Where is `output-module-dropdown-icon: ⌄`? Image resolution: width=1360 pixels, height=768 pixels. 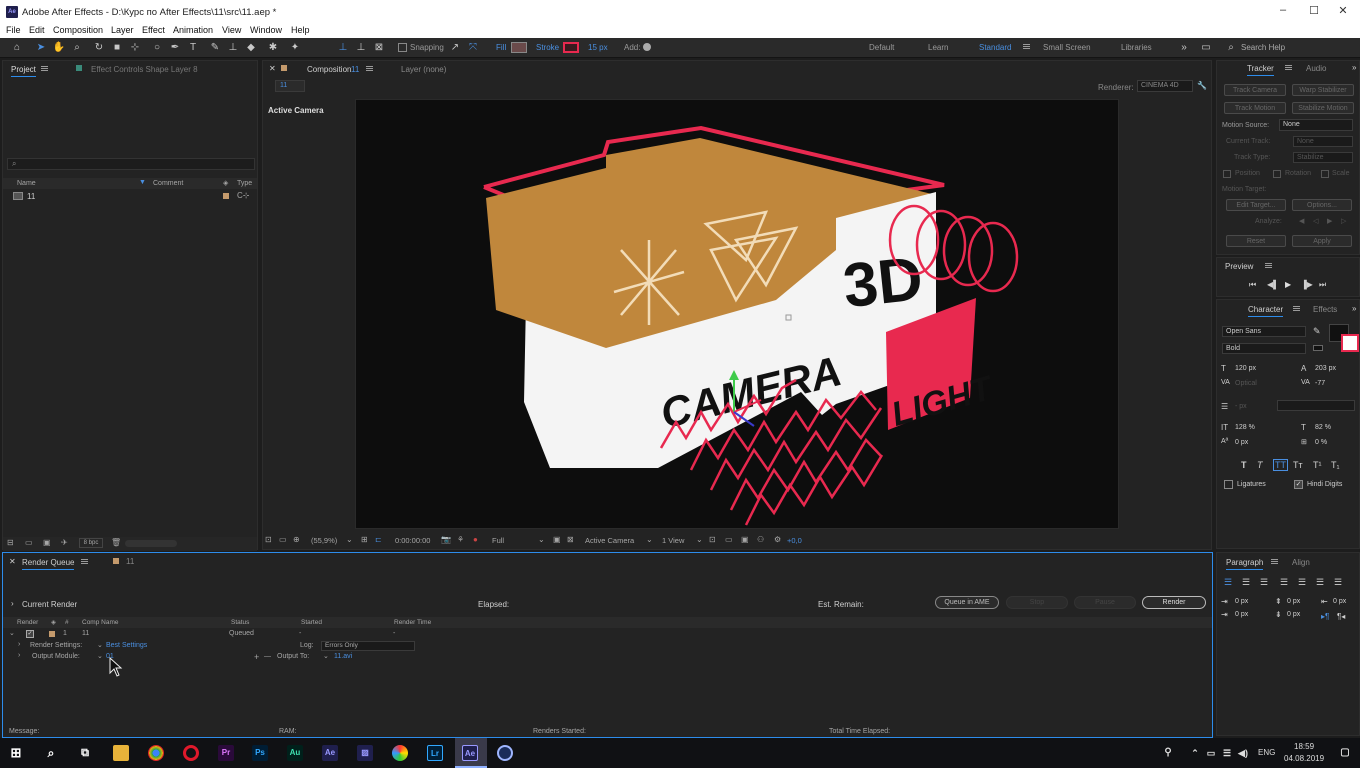
output-module-dropdown-icon: ⌄ is located at coordinates (100, 656).